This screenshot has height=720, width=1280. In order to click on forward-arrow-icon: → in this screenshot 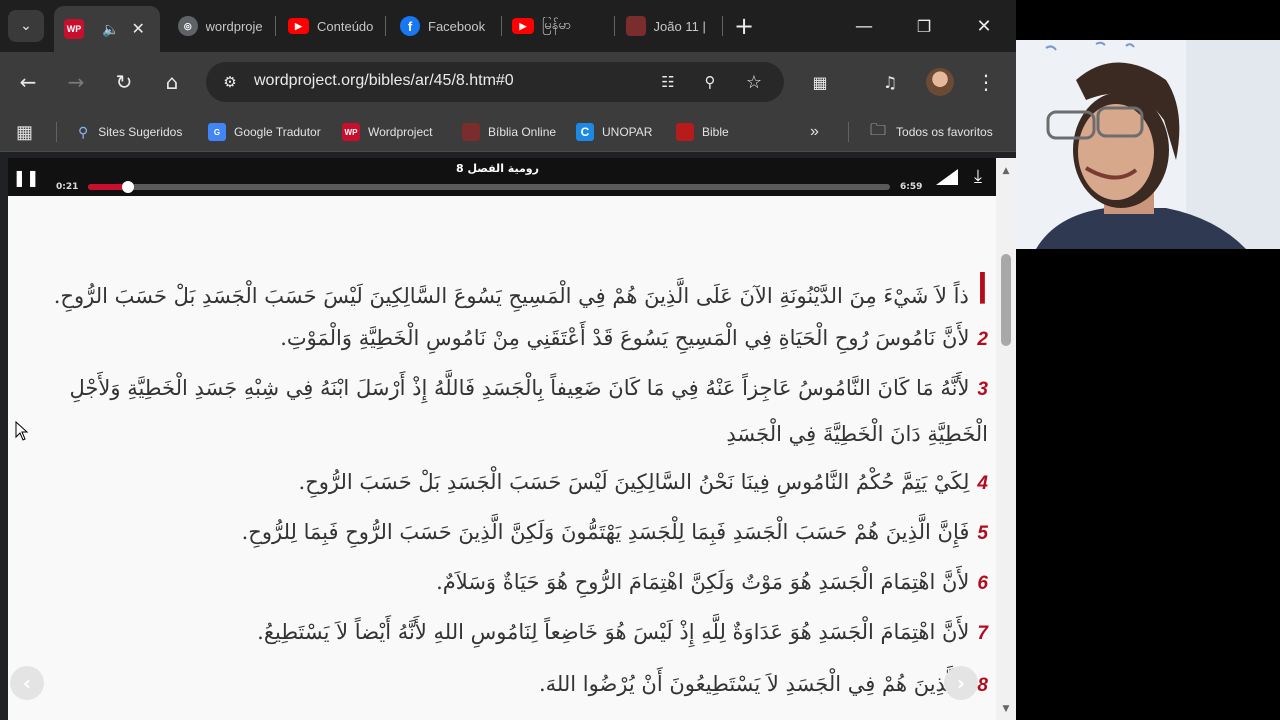, I will do `click(76, 82)`.